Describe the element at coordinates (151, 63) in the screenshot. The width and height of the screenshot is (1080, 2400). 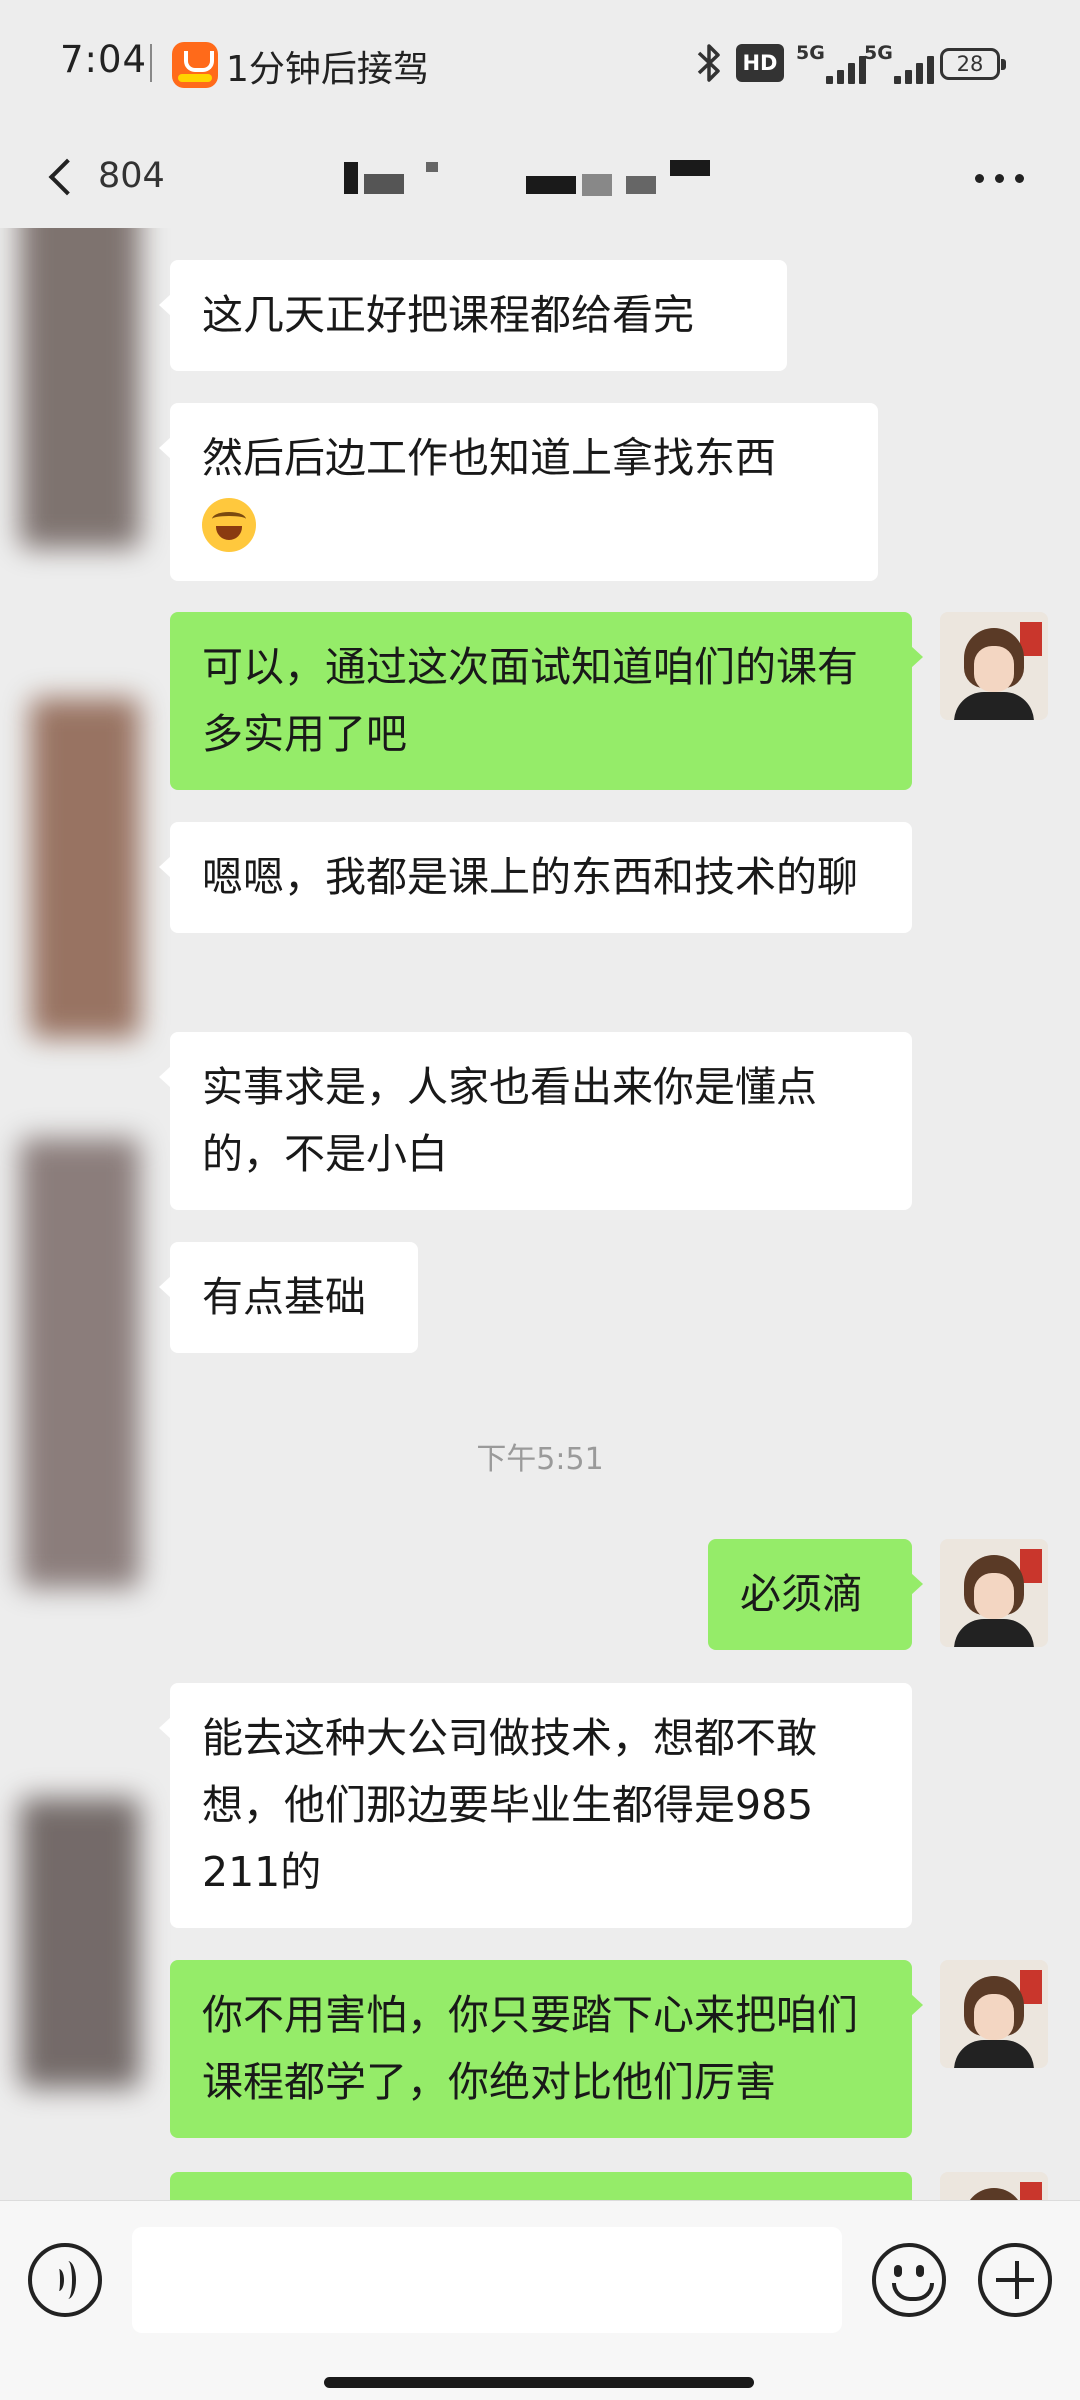
I see `status-separator` at that location.